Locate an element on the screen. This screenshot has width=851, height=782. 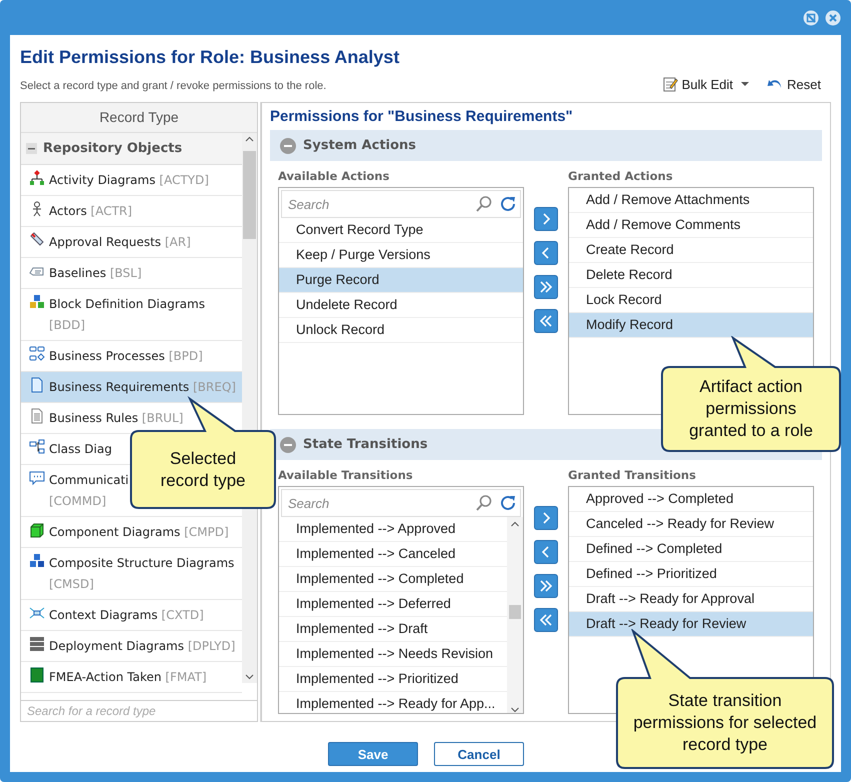
callout-tooltip: Artifact action permissions granted to a role is located at coordinates (751, 394).